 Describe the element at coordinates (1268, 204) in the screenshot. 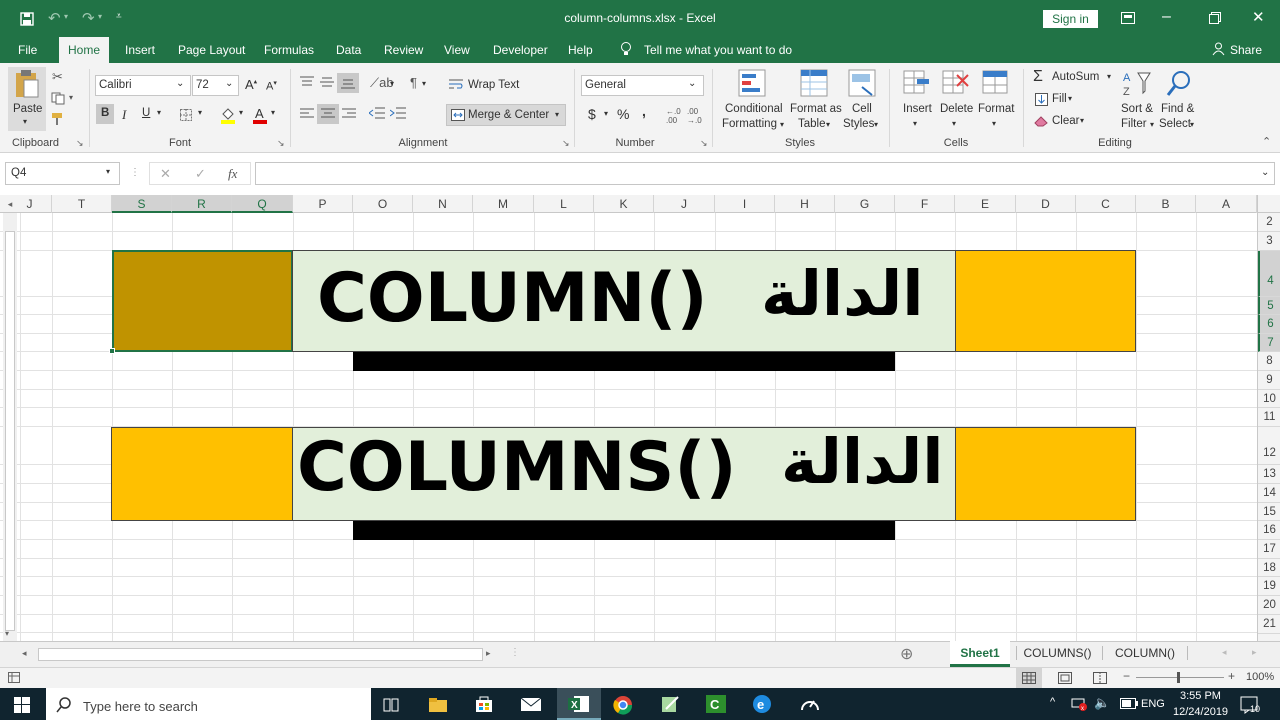

I see `select-all-corner` at that location.